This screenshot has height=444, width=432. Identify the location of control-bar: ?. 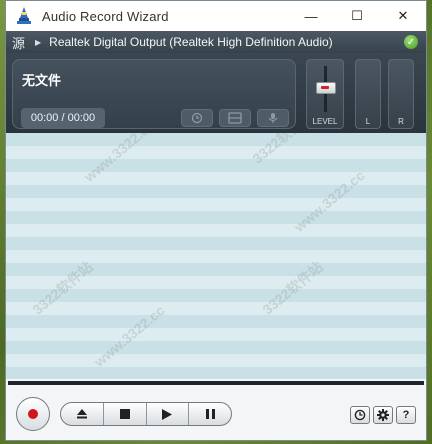
(216, 413).